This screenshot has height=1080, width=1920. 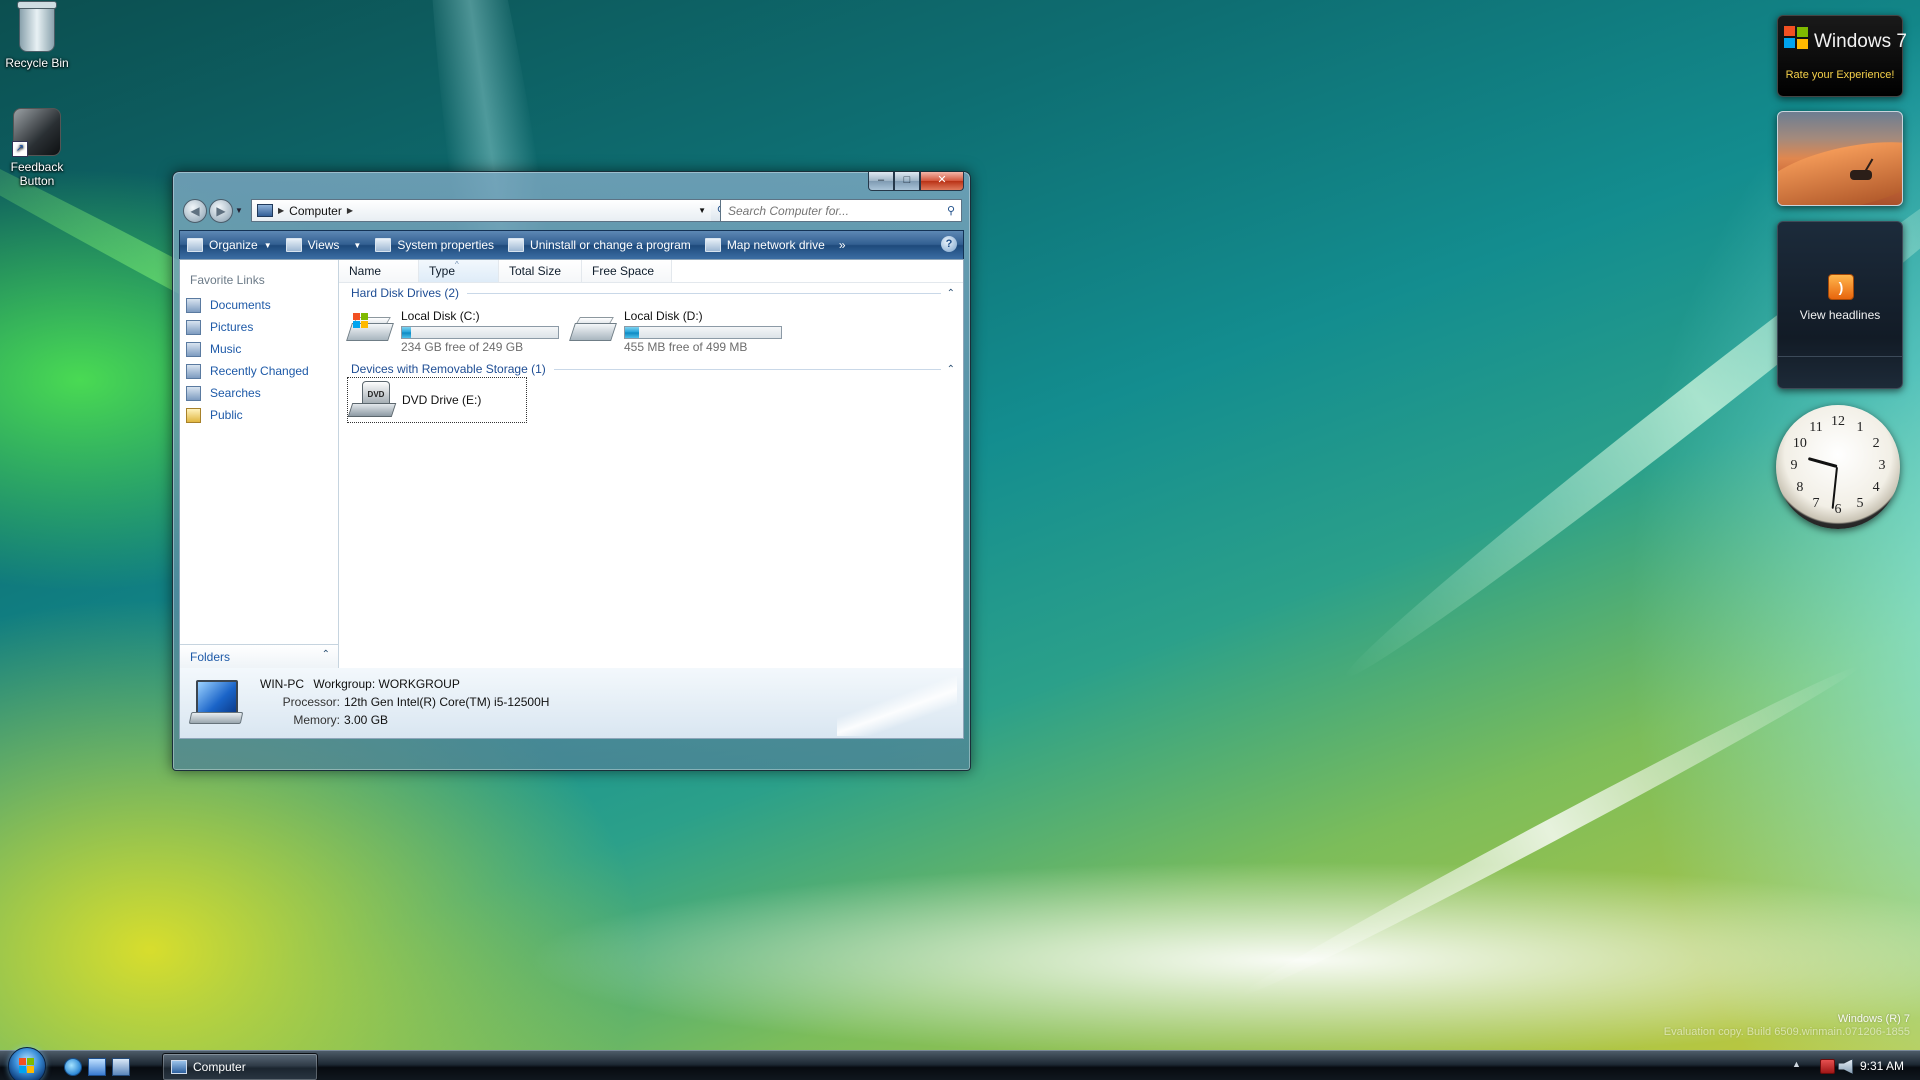 What do you see at coordinates (37, 174) in the screenshot?
I see `desktop-icon-label: Feedback Button` at bounding box center [37, 174].